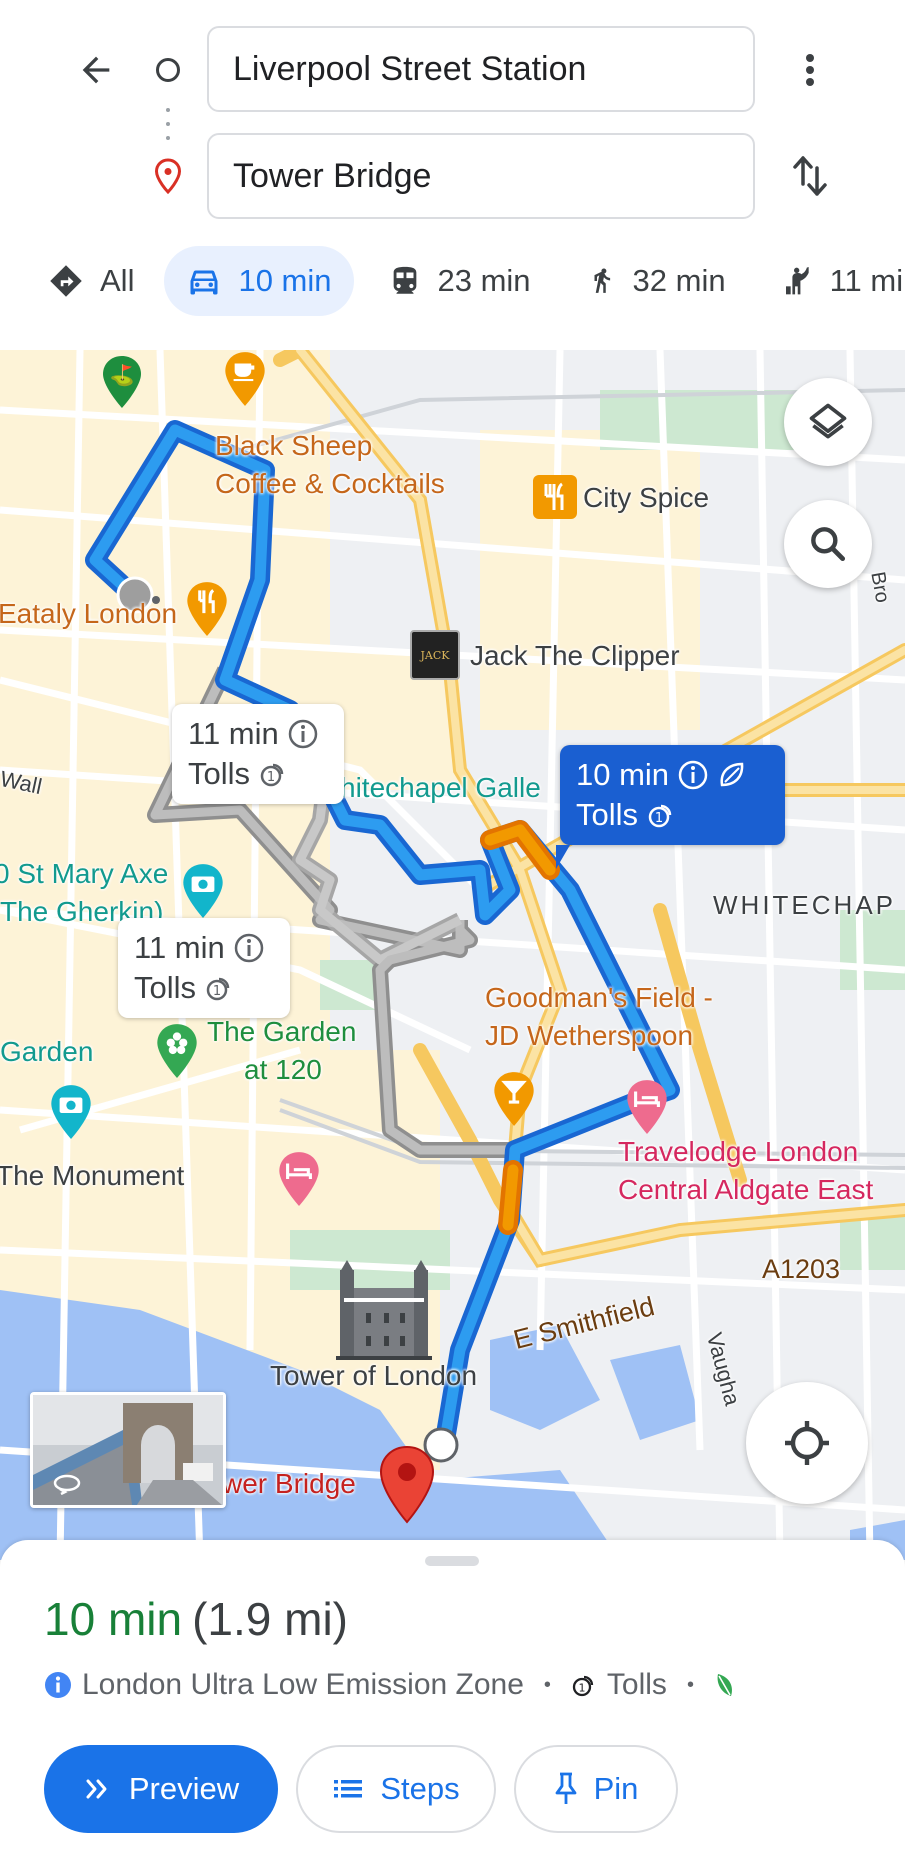 The height and width of the screenshot is (1860, 905). What do you see at coordinates (493, 69) in the screenshot?
I see `origin-input` at bounding box center [493, 69].